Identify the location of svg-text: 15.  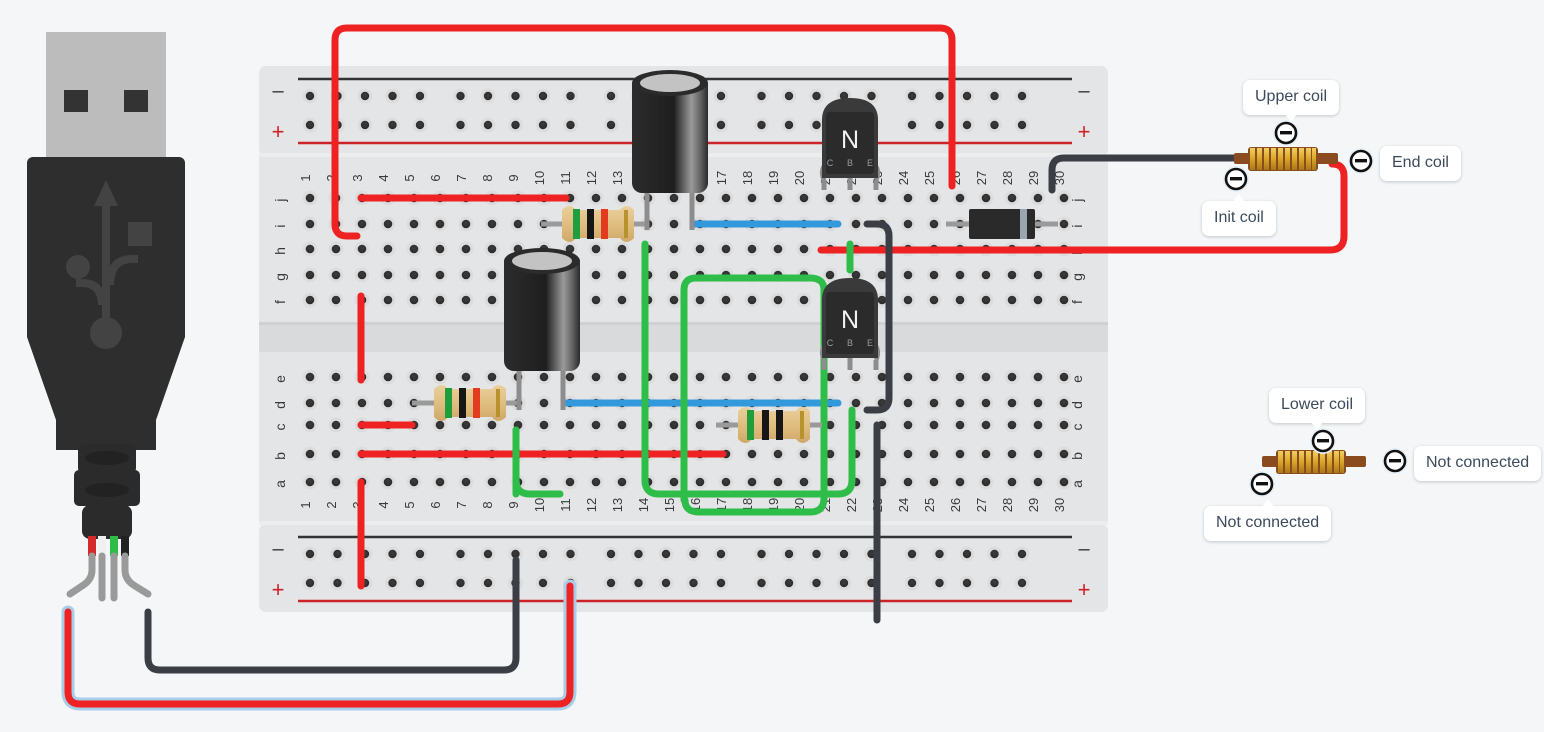
(669, 505).